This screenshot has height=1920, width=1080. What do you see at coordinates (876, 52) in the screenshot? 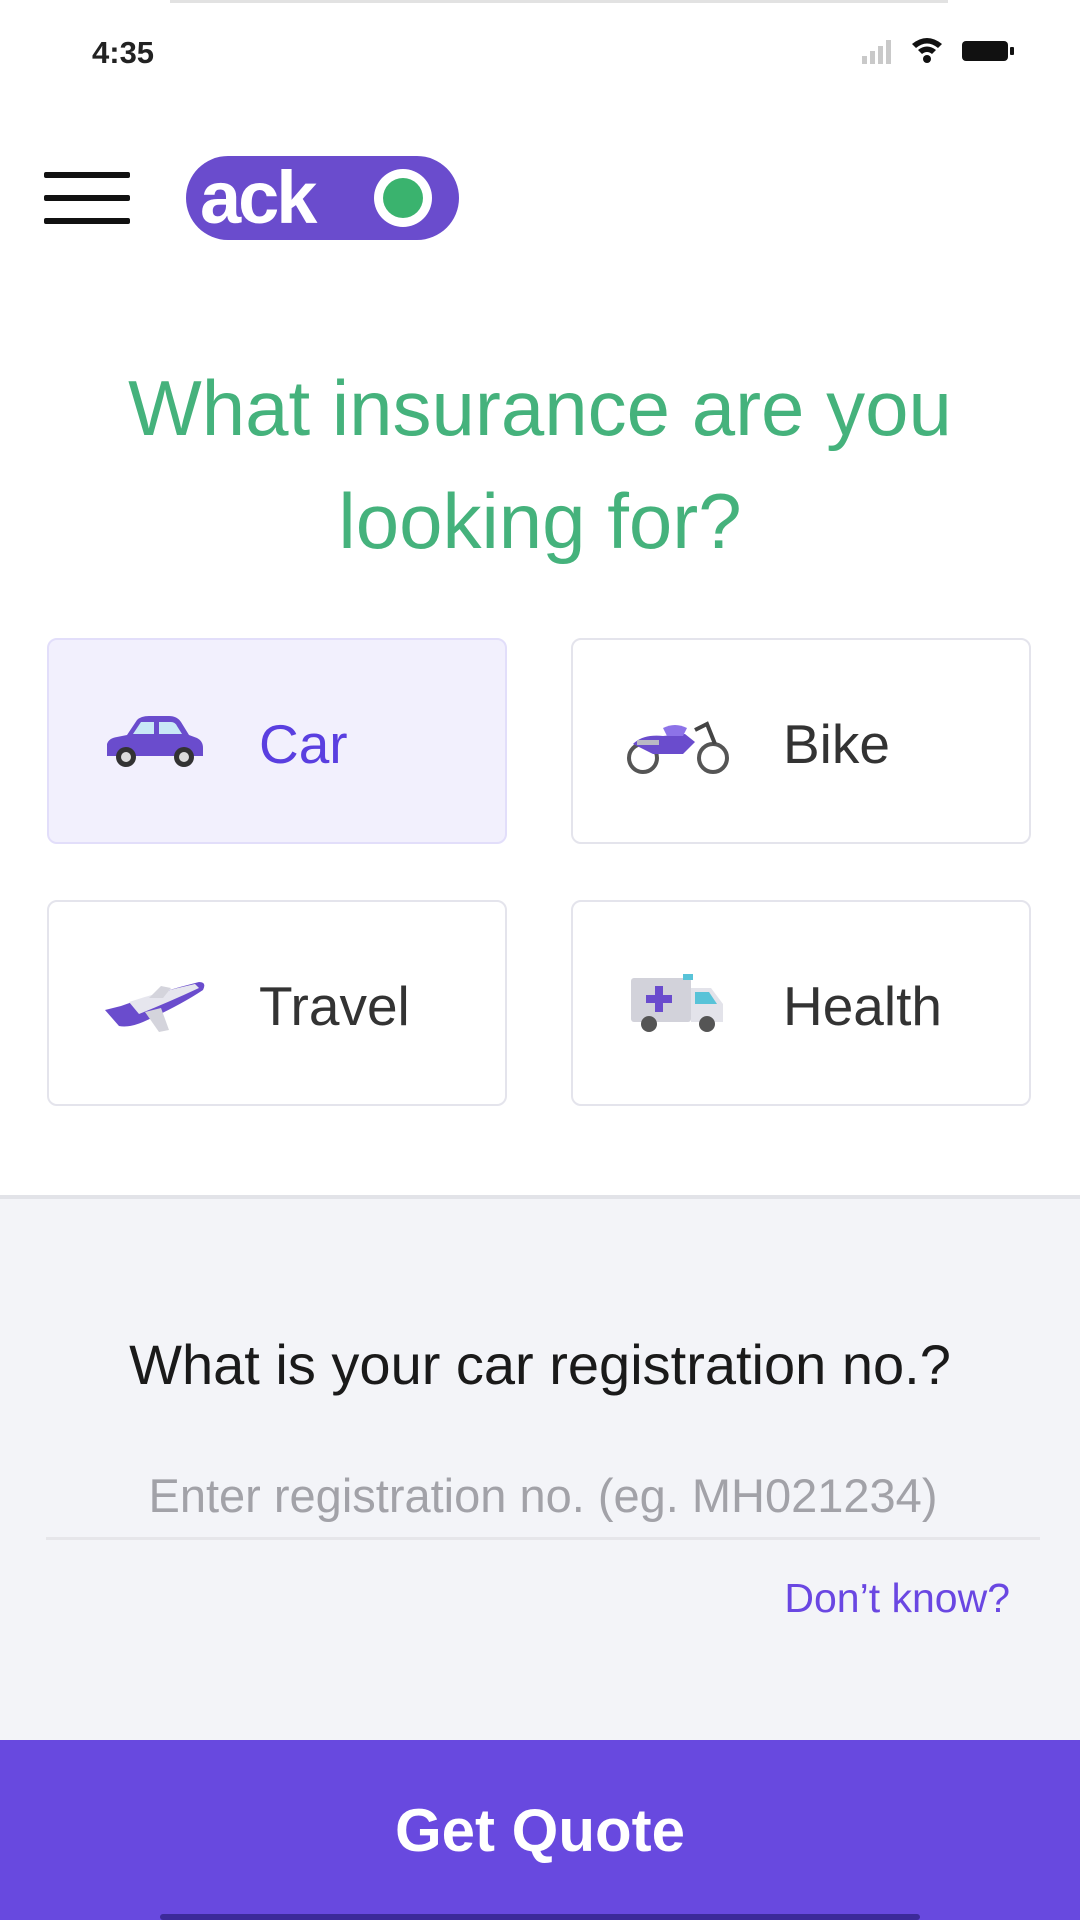
I see `signal-icon` at bounding box center [876, 52].